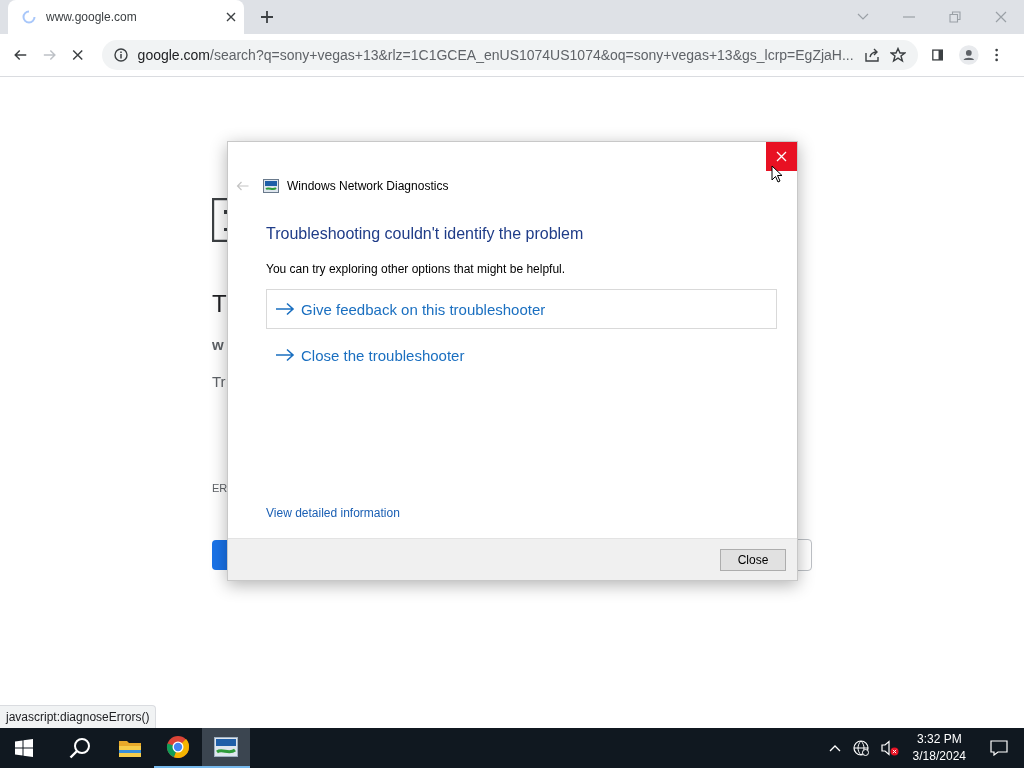 The height and width of the screenshot is (768, 1024). What do you see at coordinates (219, 304) in the screenshot?
I see `page-heading: T` at bounding box center [219, 304].